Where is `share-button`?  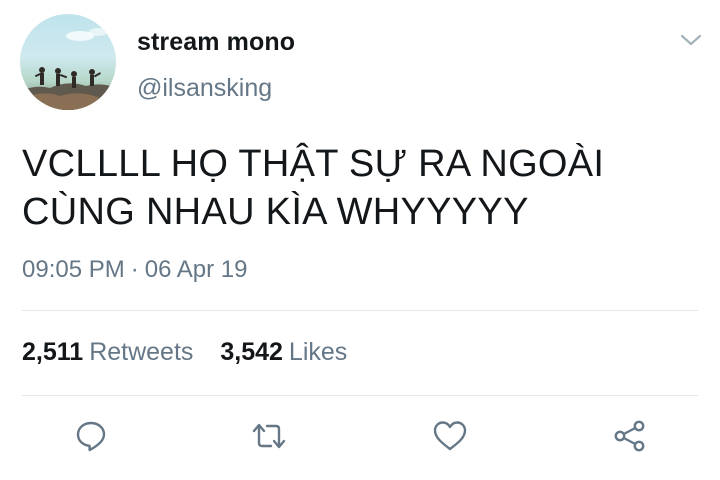
share-button is located at coordinates (630, 436).